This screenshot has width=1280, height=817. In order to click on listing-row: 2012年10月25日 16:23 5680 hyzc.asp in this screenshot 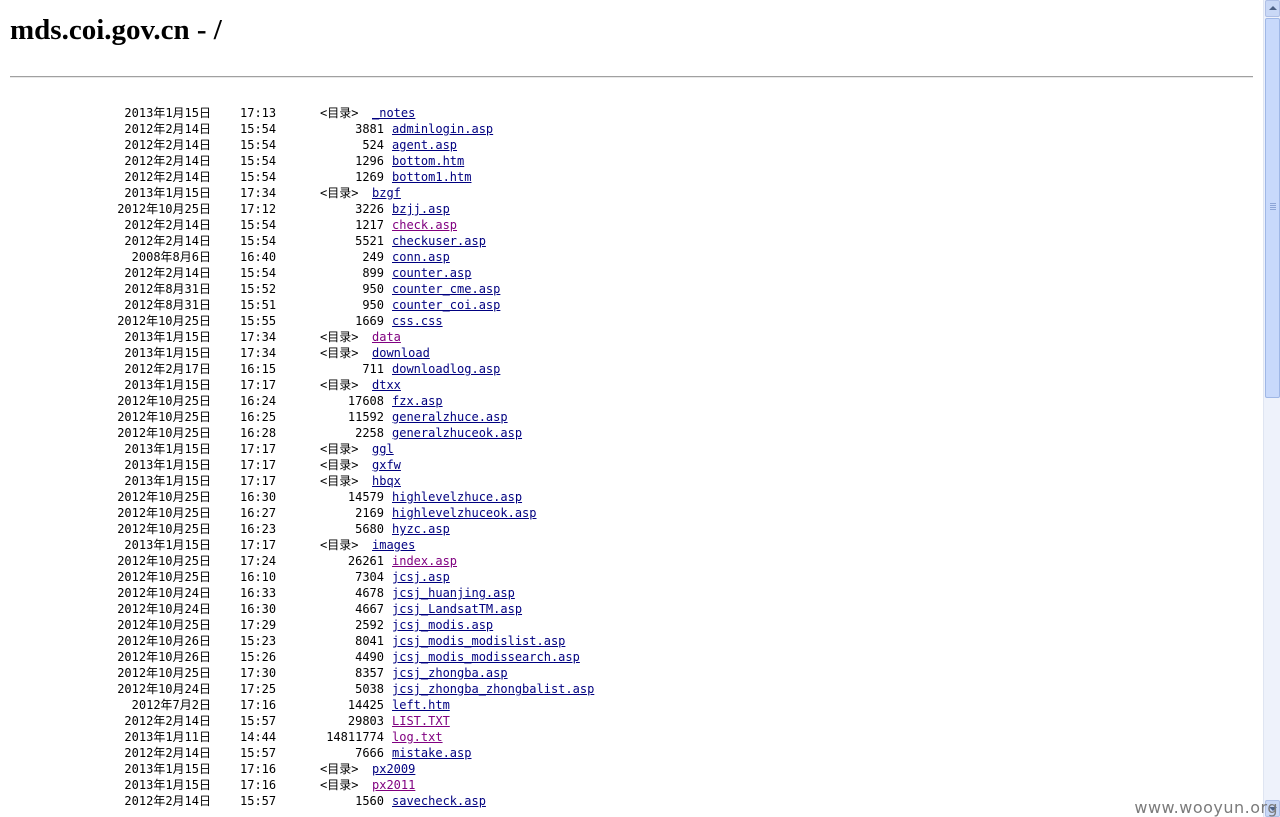, I will do `click(631, 529)`.